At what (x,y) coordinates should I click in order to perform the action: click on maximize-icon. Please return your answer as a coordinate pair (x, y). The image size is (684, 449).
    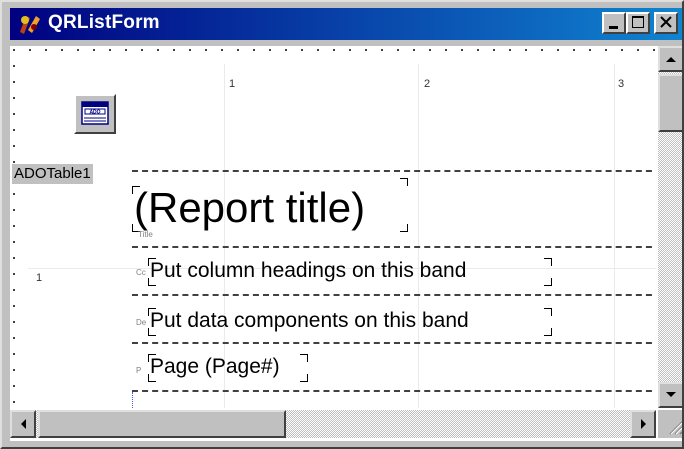
    Looking at the image, I should click on (638, 22).